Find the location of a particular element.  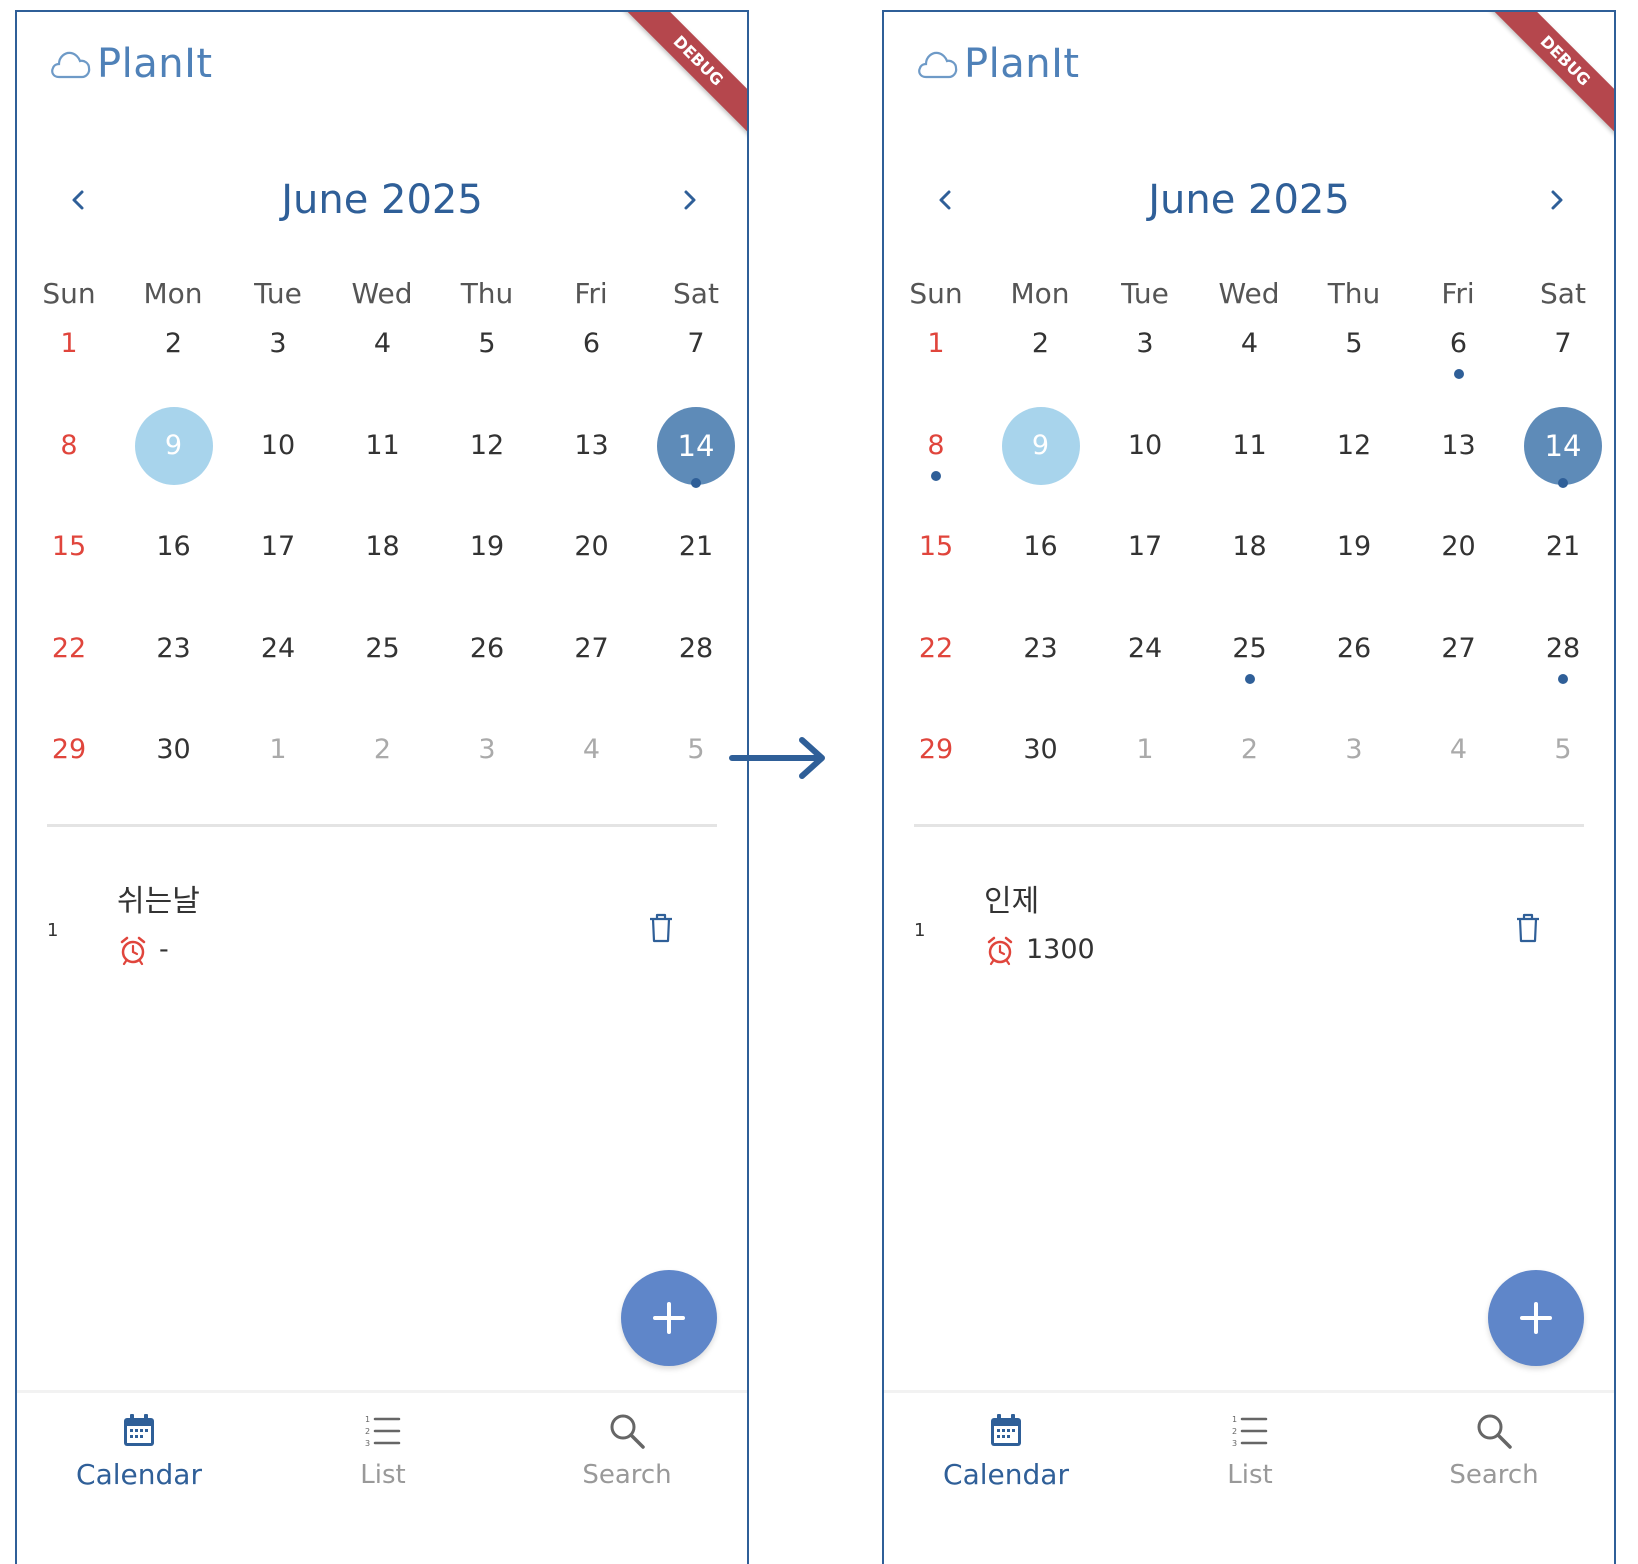

bottom-navigation: Calendar 1 2 3 List Search is located at coordinates (382, 1477).